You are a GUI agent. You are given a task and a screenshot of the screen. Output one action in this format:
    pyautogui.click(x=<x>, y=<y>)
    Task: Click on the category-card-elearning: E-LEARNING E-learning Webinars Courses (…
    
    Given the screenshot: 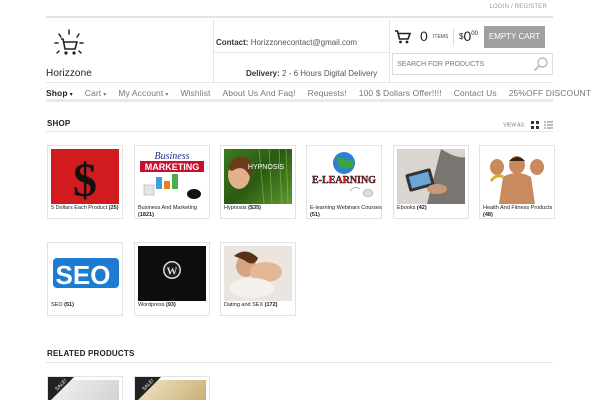 What is the action you would take?
    pyautogui.click(x=344, y=182)
    